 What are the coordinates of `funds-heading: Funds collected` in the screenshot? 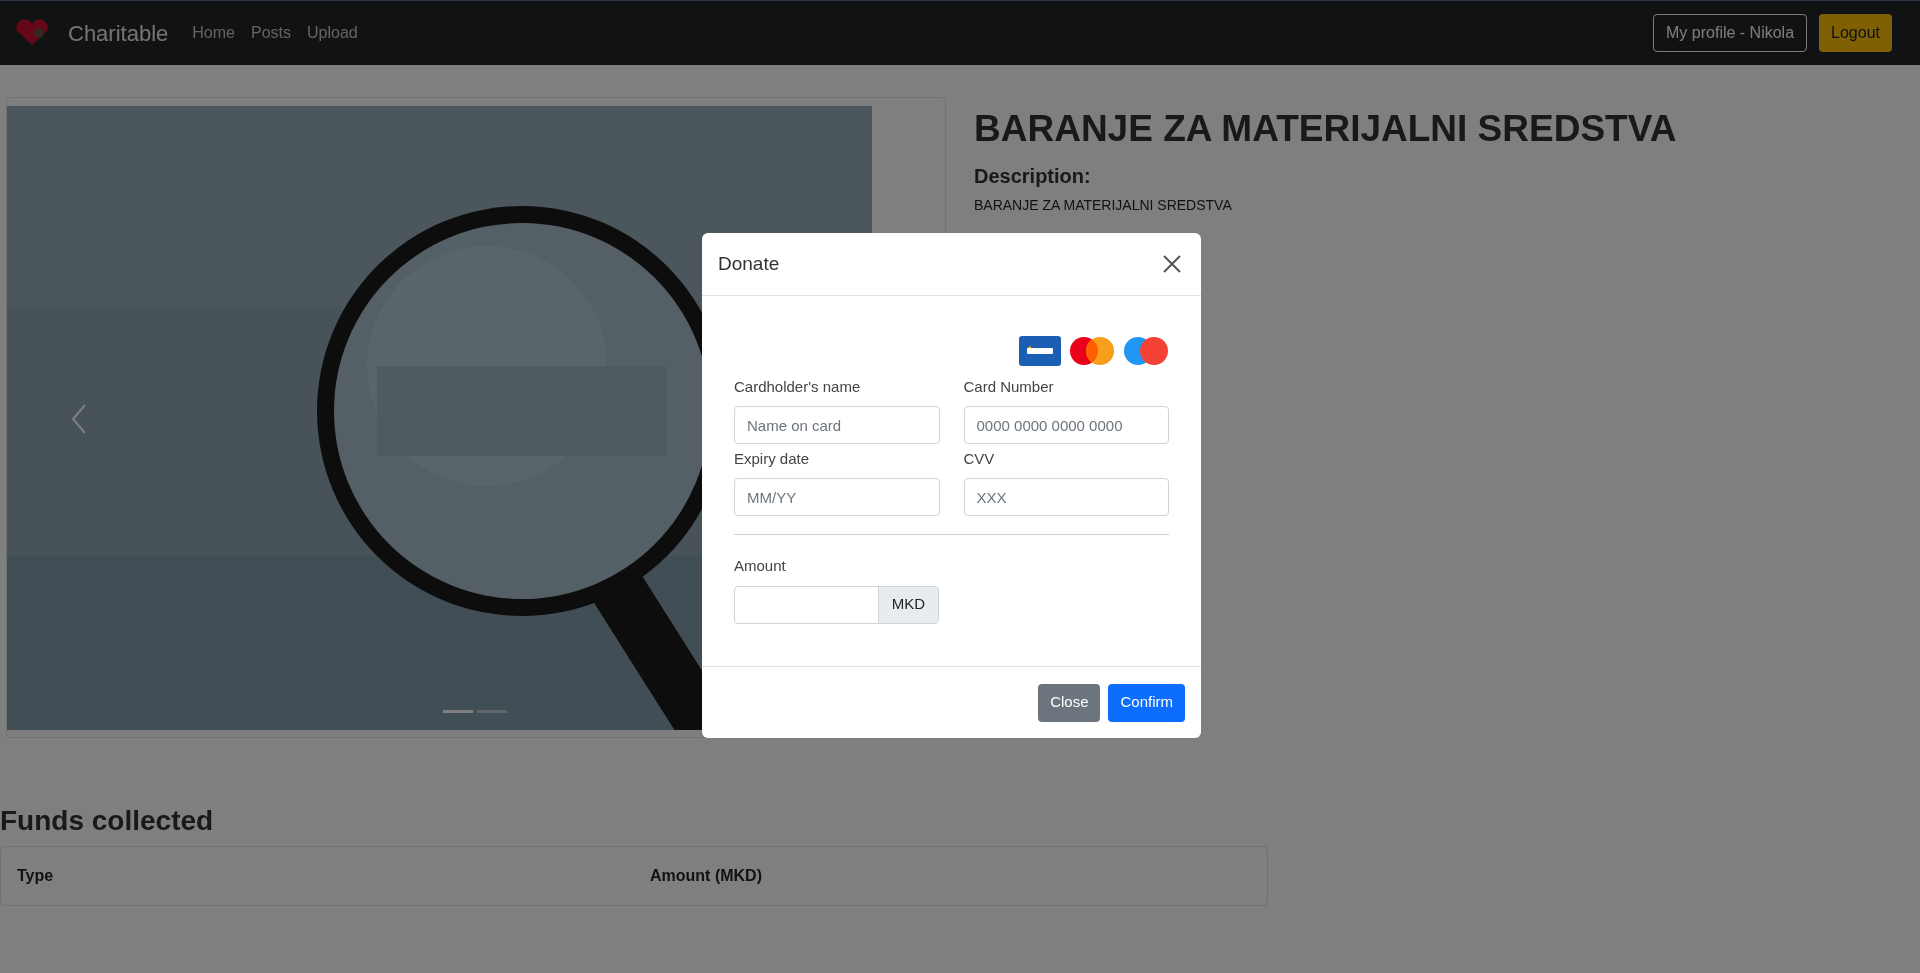 It's located at (107, 821).